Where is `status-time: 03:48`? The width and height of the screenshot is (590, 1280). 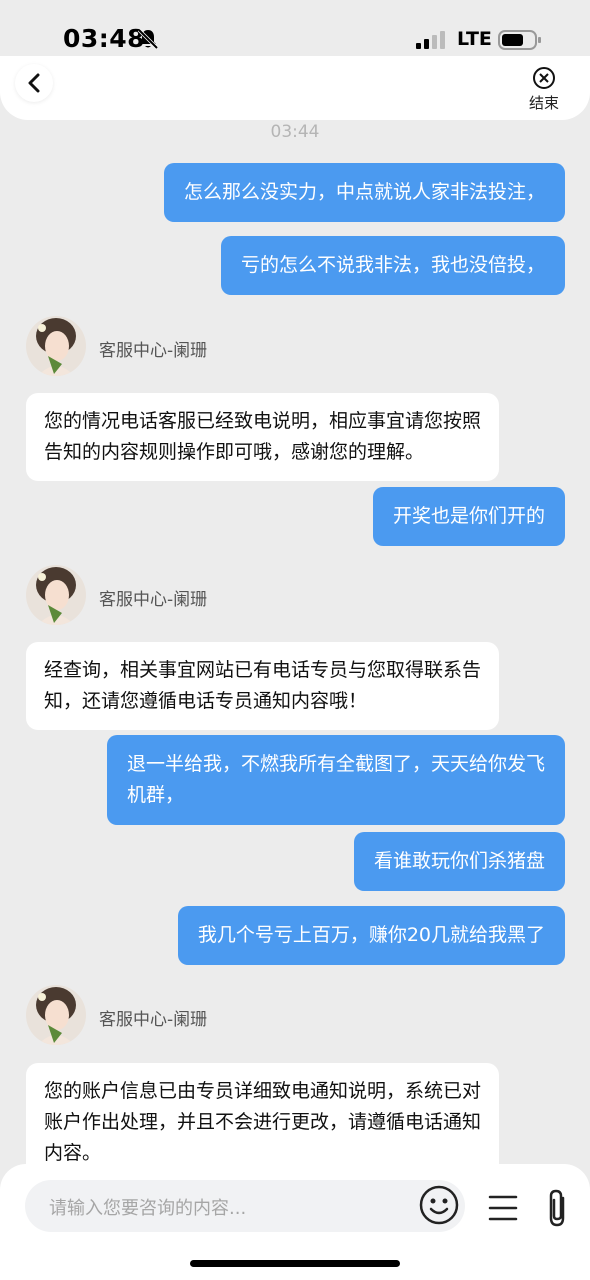 status-time: 03:48 is located at coordinates (104, 38).